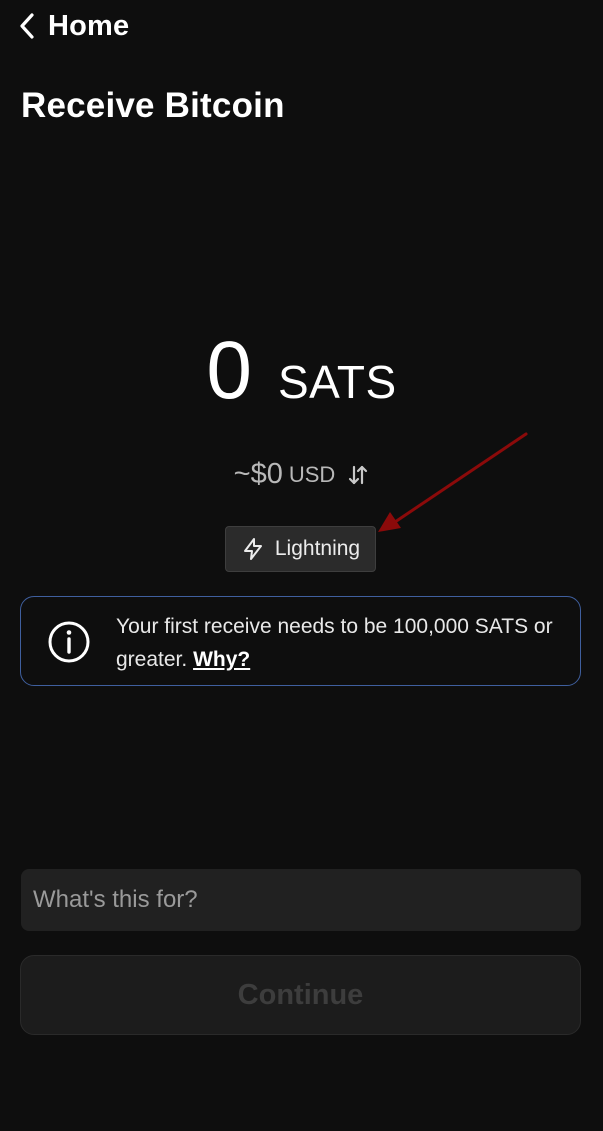  Describe the element at coordinates (317, 548) in the screenshot. I see `network-label: Lightning` at that location.